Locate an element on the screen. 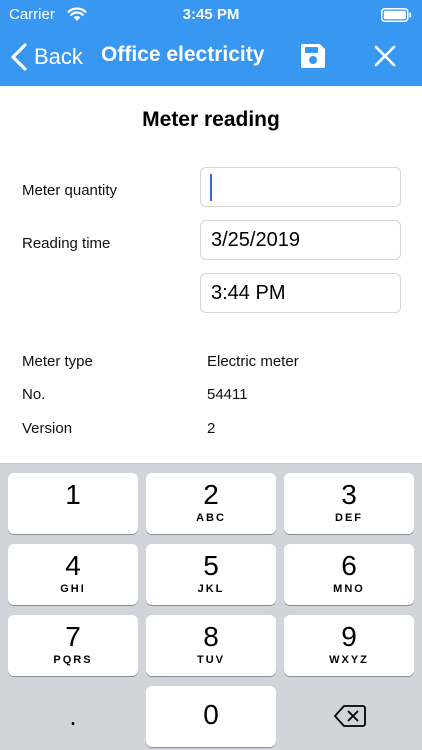 Image resolution: width=422 pixels, height=750 pixels. key-4: 4 GHI is located at coordinates (73, 574).